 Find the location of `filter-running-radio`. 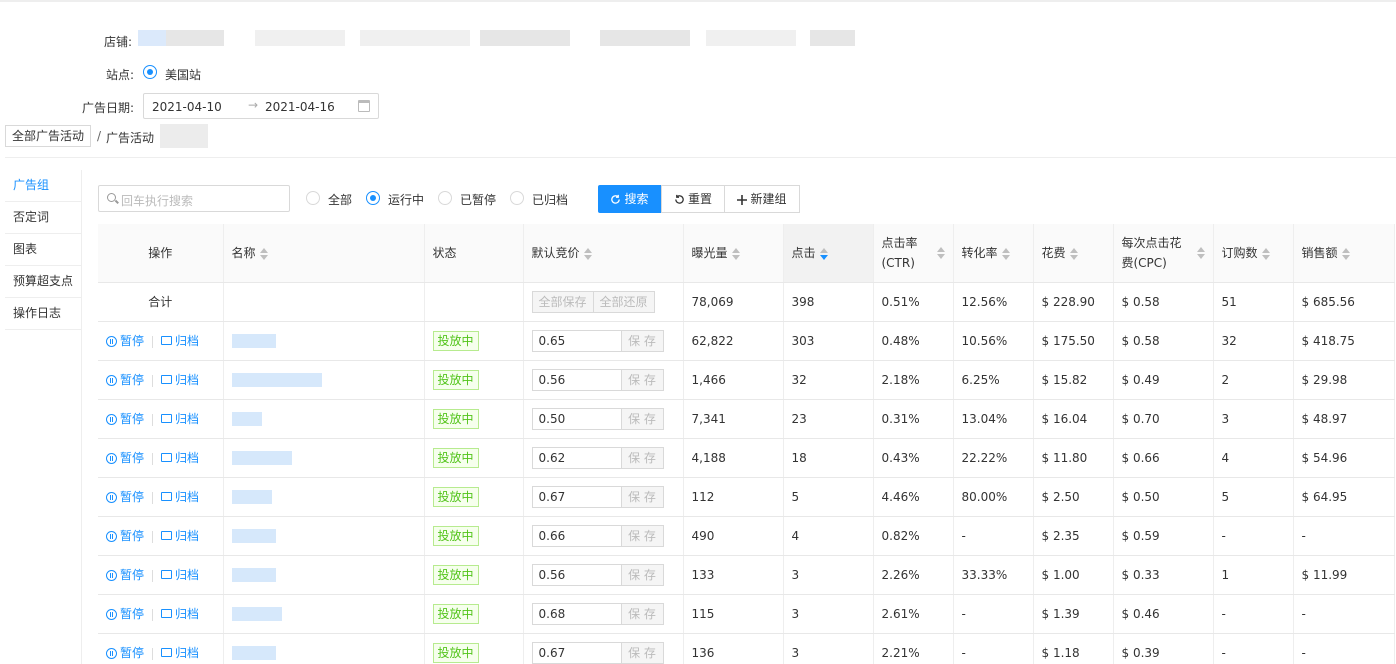

filter-running-radio is located at coordinates (373, 198).